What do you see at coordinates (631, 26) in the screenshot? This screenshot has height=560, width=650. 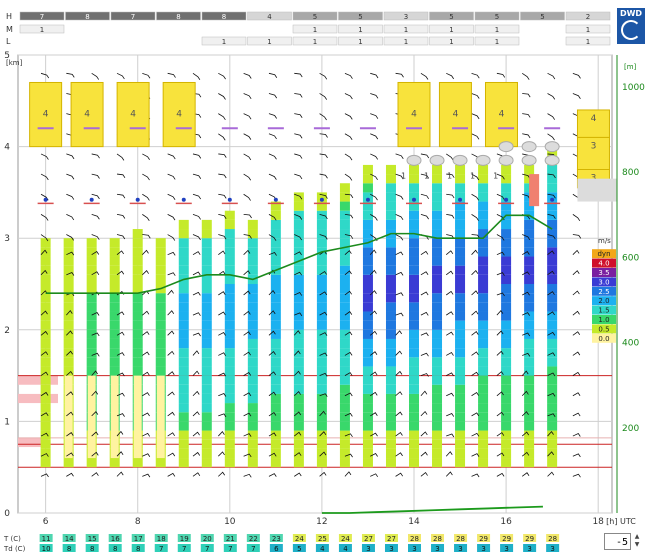 I see `dwd-logo: DWD` at bounding box center [631, 26].